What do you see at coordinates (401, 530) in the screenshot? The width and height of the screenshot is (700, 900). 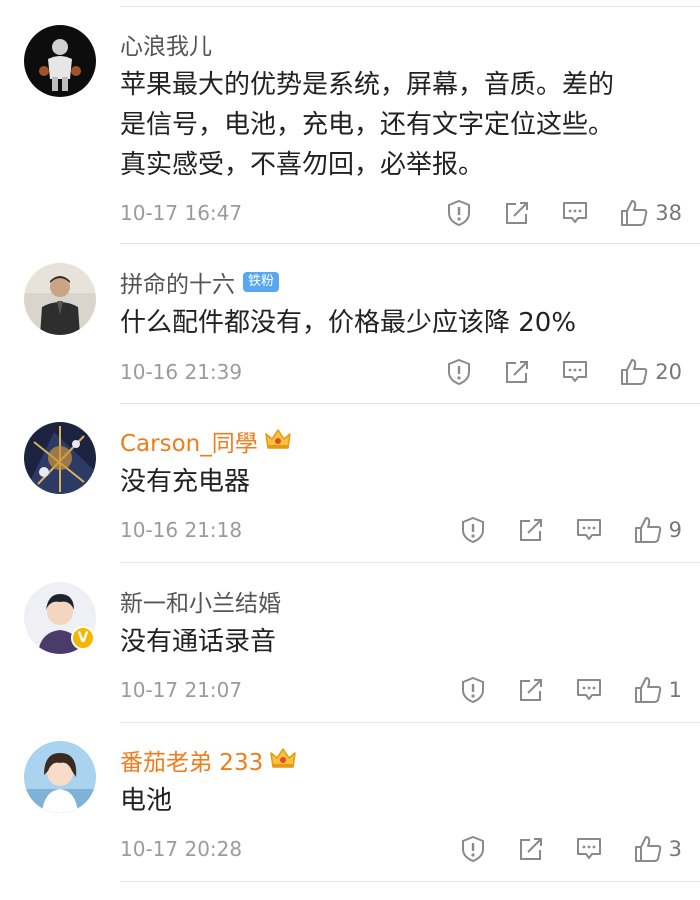 I see `comment-footer: 10-16 21:18 9` at bounding box center [401, 530].